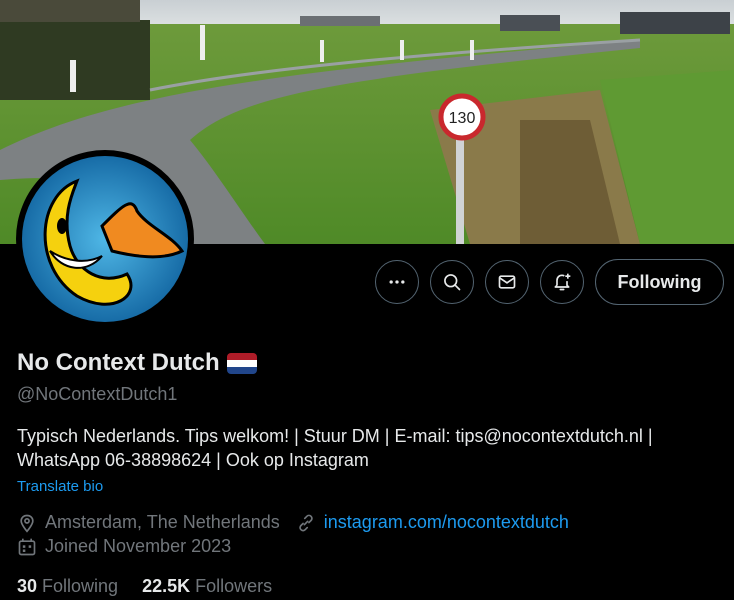 The height and width of the screenshot is (600, 734). I want to click on link-icon, so click(306, 522).